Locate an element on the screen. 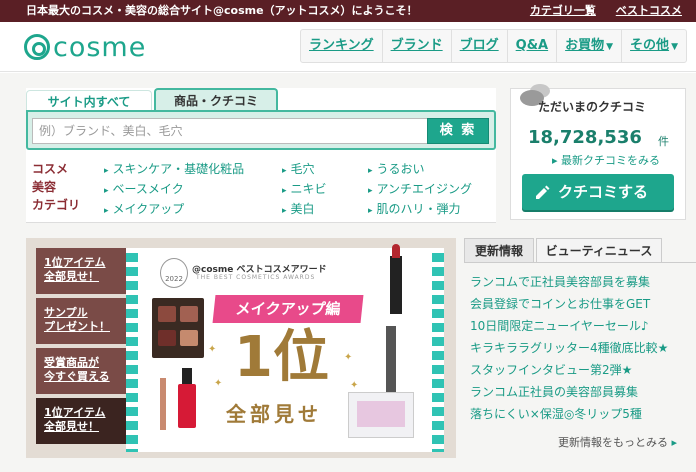  show-all-text: 全部見せ is located at coordinates (274, 414).